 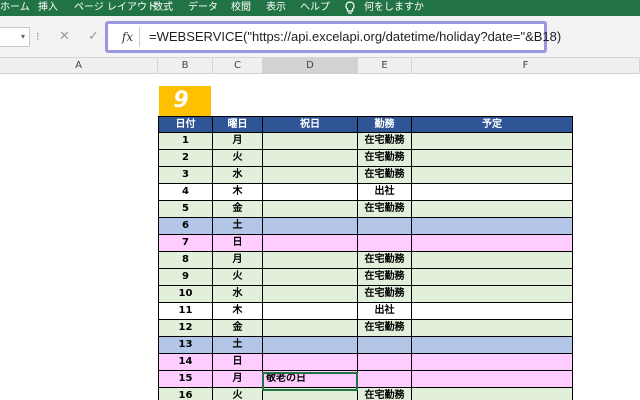 I want to click on date-cell: 16, so click(x=186, y=394).